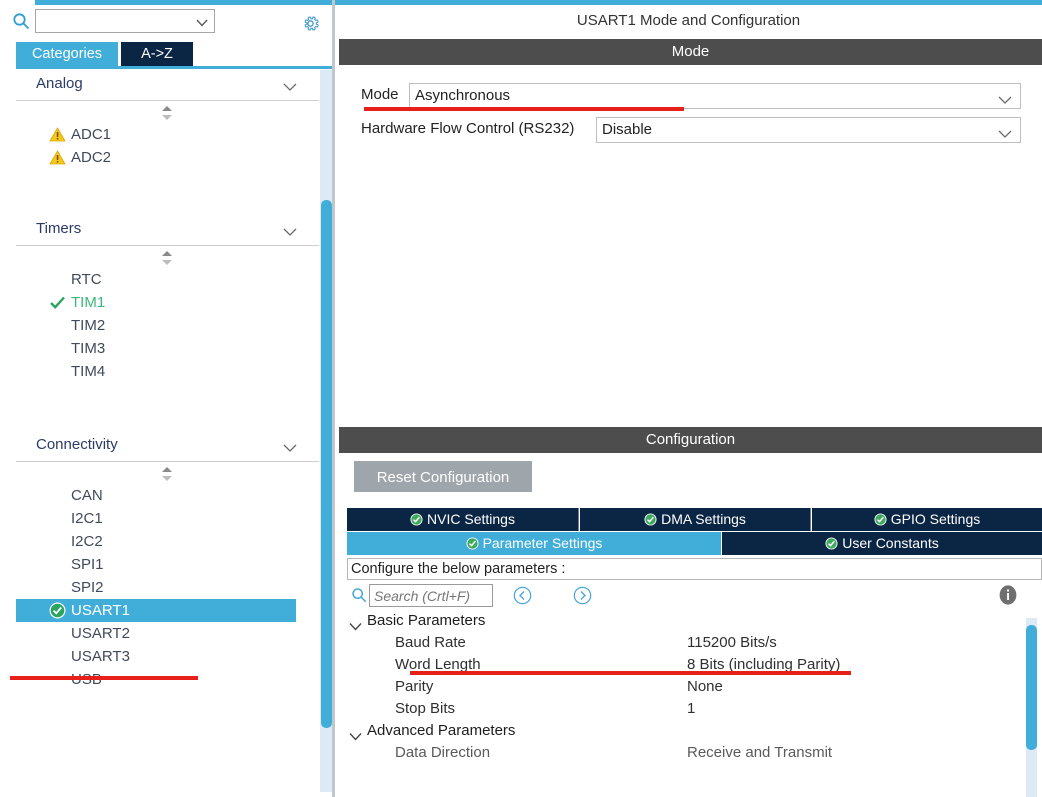  I want to click on config-tabs-row-1: NVIC Settings DMA Settings GPIO Settings, so click(694, 519).